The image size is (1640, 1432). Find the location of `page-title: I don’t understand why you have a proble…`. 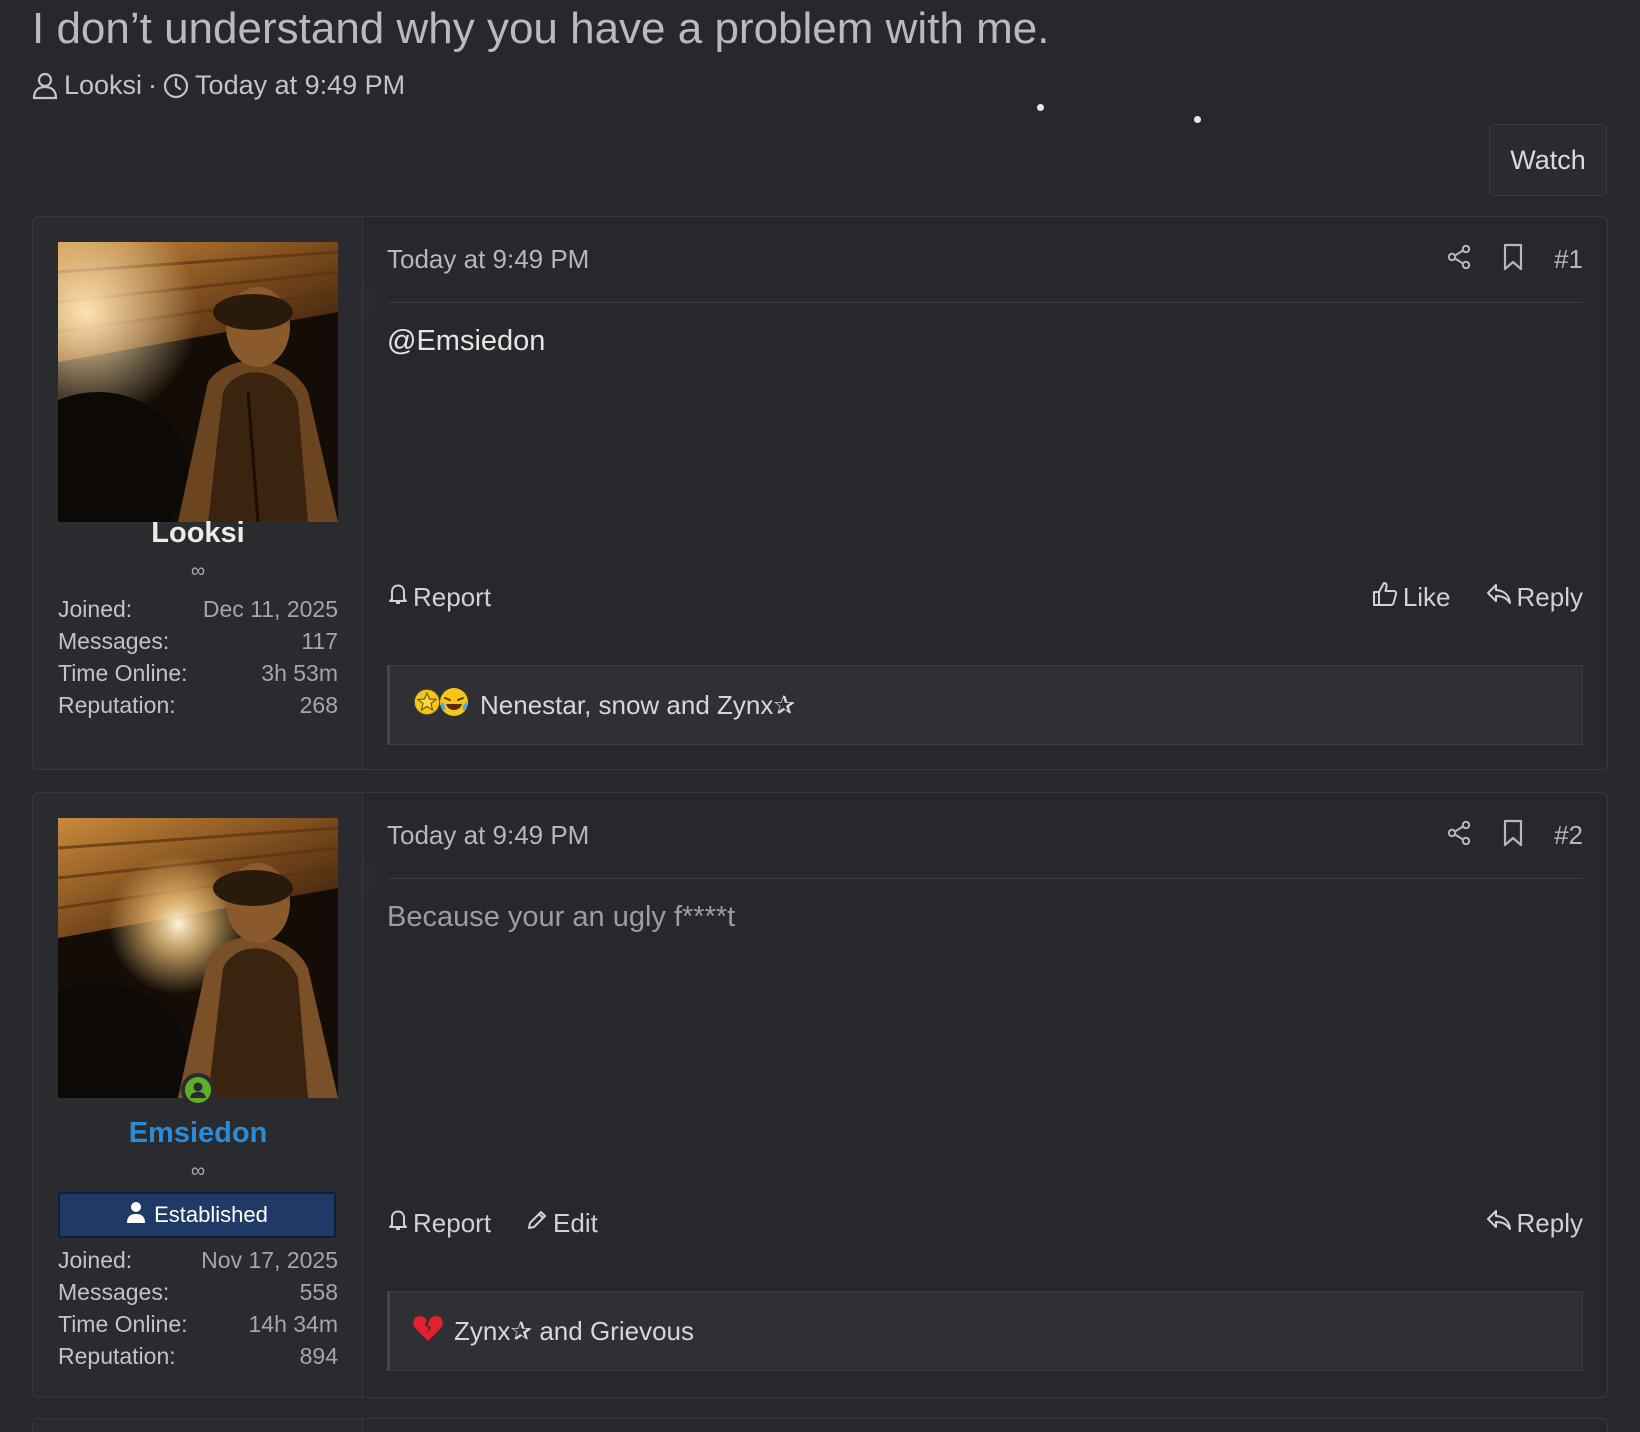

page-title: I don’t understand why you have a proble… is located at coordinates (541, 28).